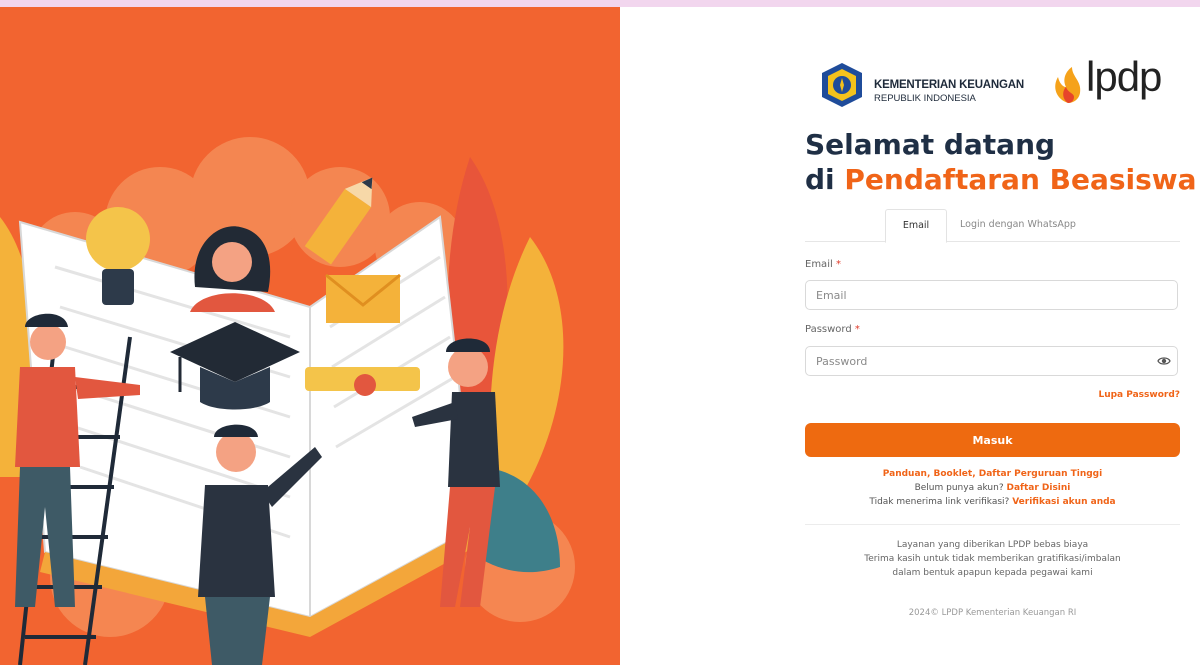 This screenshot has width=1200, height=665. Describe the element at coordinates (825, 179) in the screenshot. I see `title-line2-prefix: di` at that location.